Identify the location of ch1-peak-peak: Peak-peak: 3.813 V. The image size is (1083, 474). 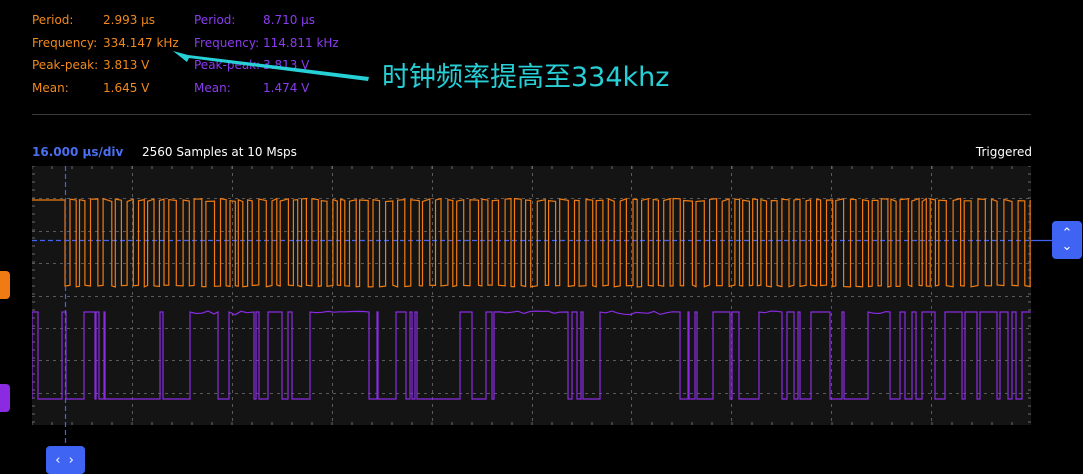
(91, 65).